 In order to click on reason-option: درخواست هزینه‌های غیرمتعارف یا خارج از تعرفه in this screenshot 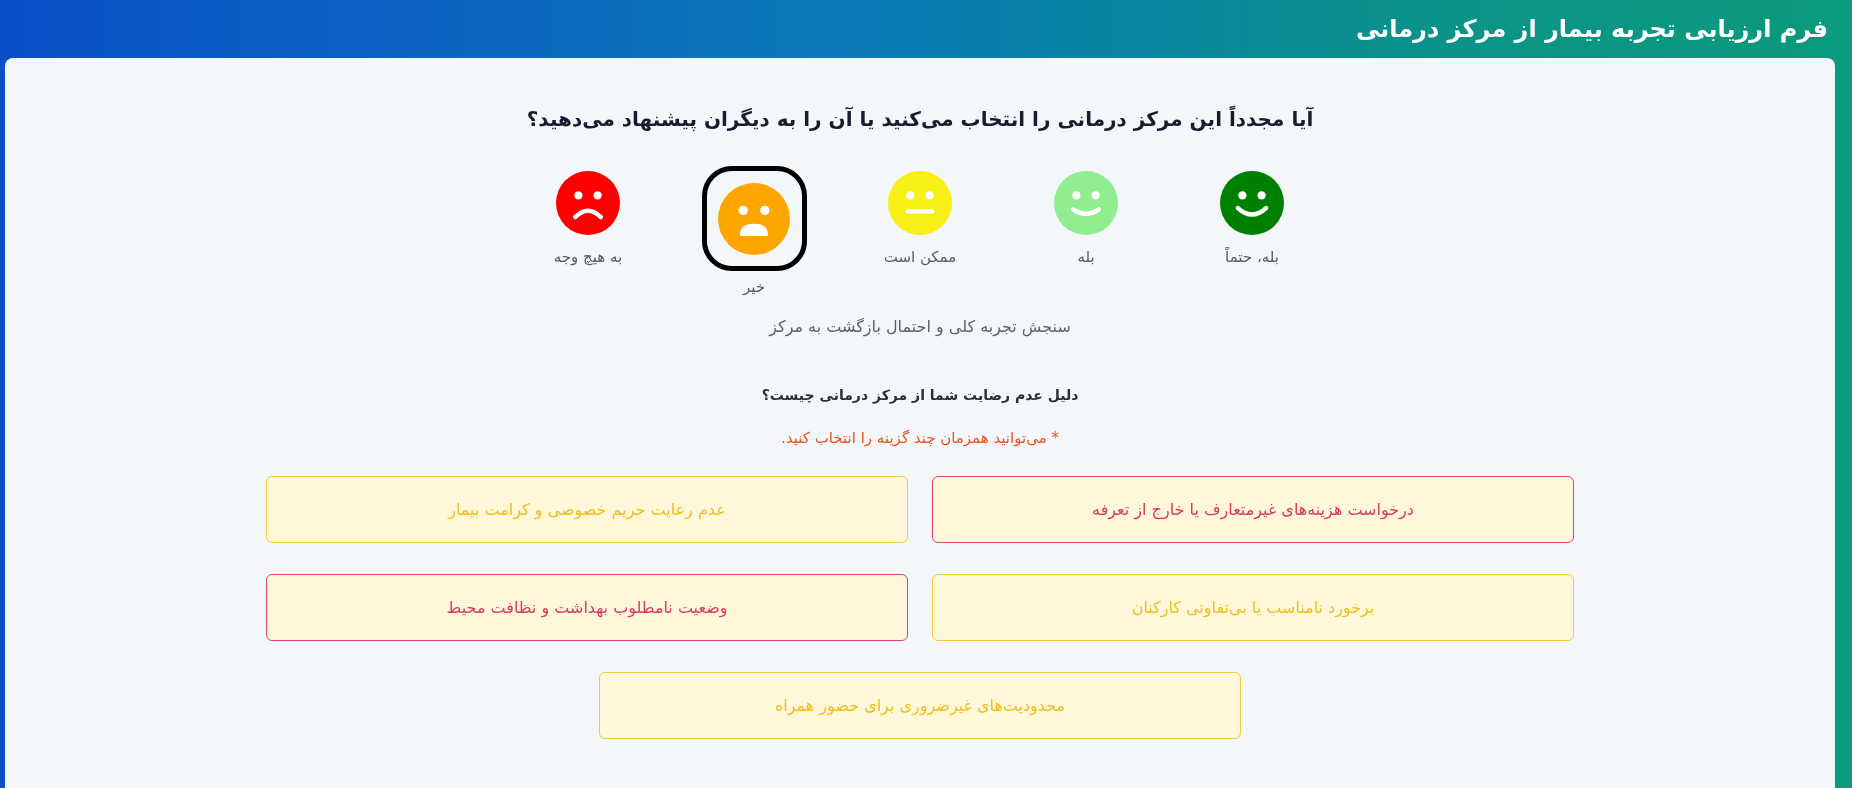, I will do `click(1253, 509)`.